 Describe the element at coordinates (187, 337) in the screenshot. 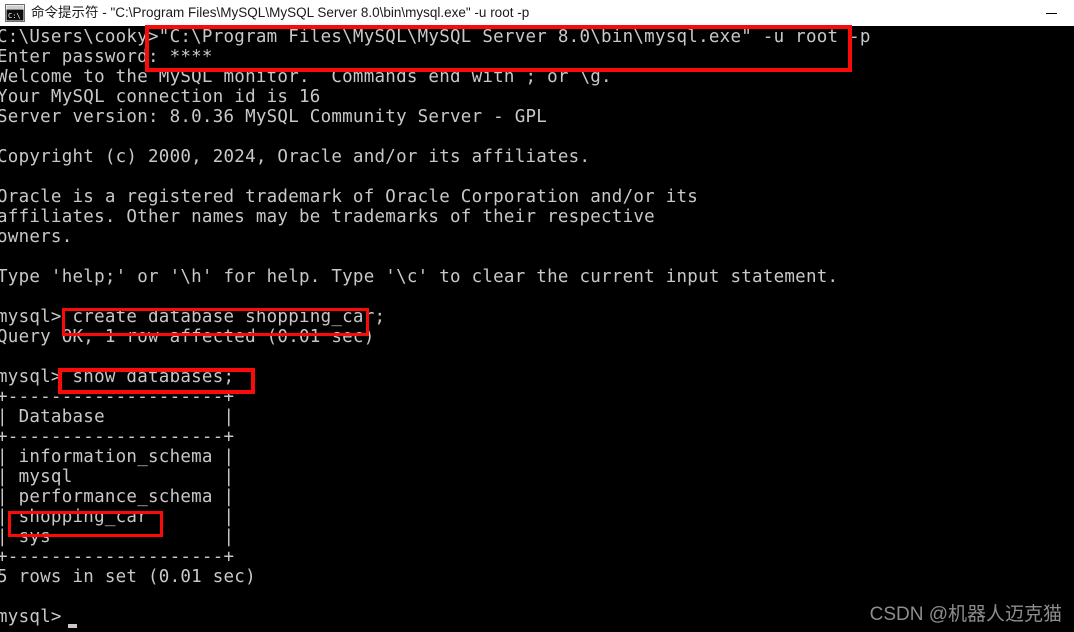

I see `terminal-line: Query OK, 1 row affected (0.01 sec)` at that location.